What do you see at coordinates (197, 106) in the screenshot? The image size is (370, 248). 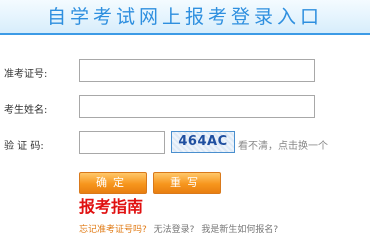 I see `student-name-input` at bounding box center [197, 106].